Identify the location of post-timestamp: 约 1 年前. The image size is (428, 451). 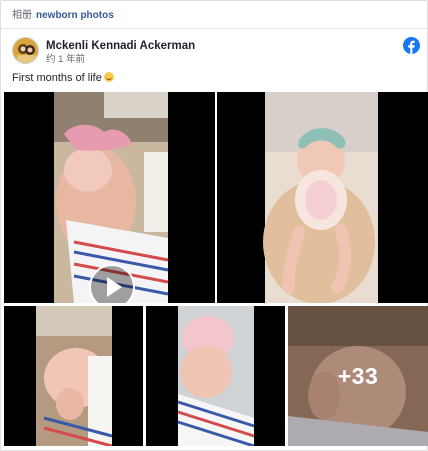
(65, 59).